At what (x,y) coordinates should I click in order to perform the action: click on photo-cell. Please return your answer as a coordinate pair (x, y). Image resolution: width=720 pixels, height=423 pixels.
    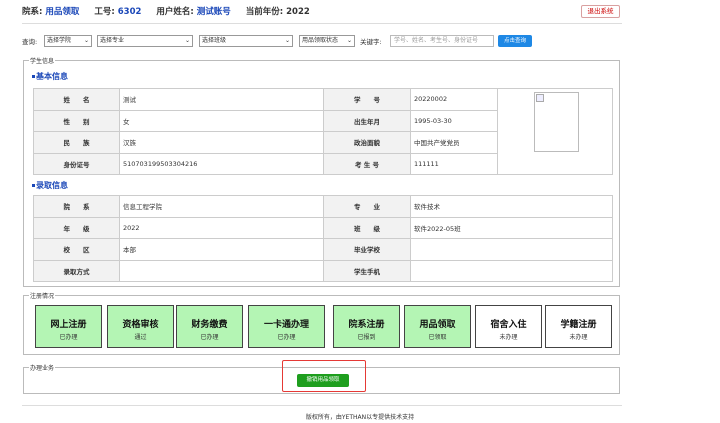
    Looking at the image, I should click on (555, 131).